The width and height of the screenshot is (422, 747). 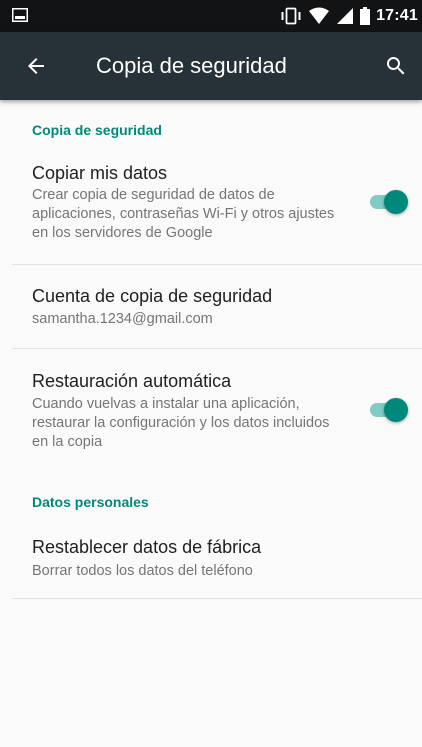 What do you see at coordinates (365, 16) in the screenshot?
I see `battery-icon` at bounding box center [365, 16].